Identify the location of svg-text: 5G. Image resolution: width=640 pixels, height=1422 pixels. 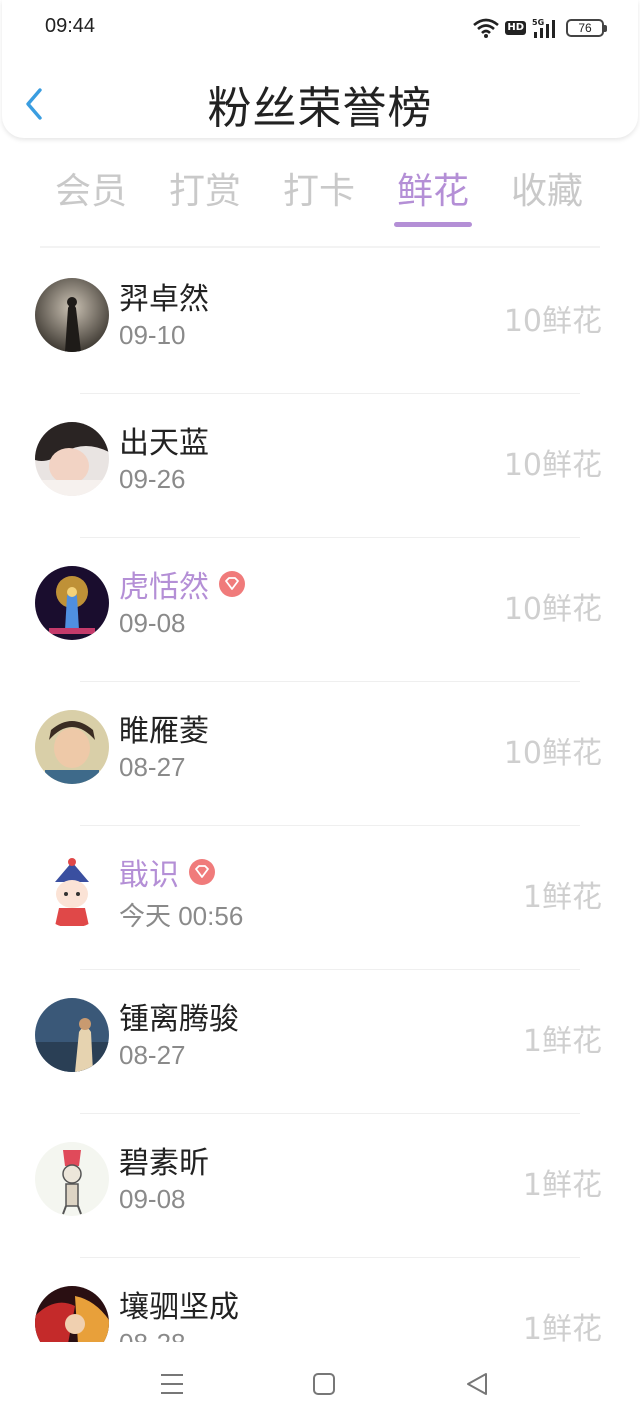
(538, 22).